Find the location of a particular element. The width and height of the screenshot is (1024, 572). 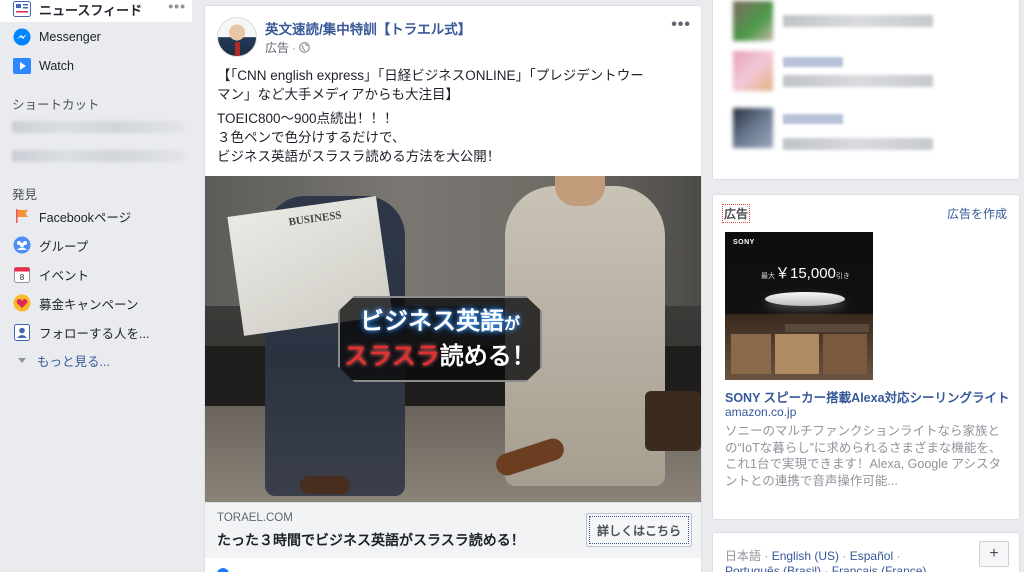

banner-text-highlight: スラスラ is located at coordinates (392, 356).